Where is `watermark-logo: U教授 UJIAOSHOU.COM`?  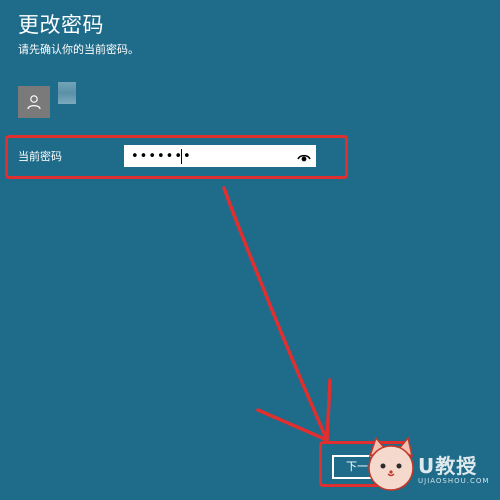 watermark-logo: U教授 UJIAOSHOU.COM is located at coordinates (431, 464).